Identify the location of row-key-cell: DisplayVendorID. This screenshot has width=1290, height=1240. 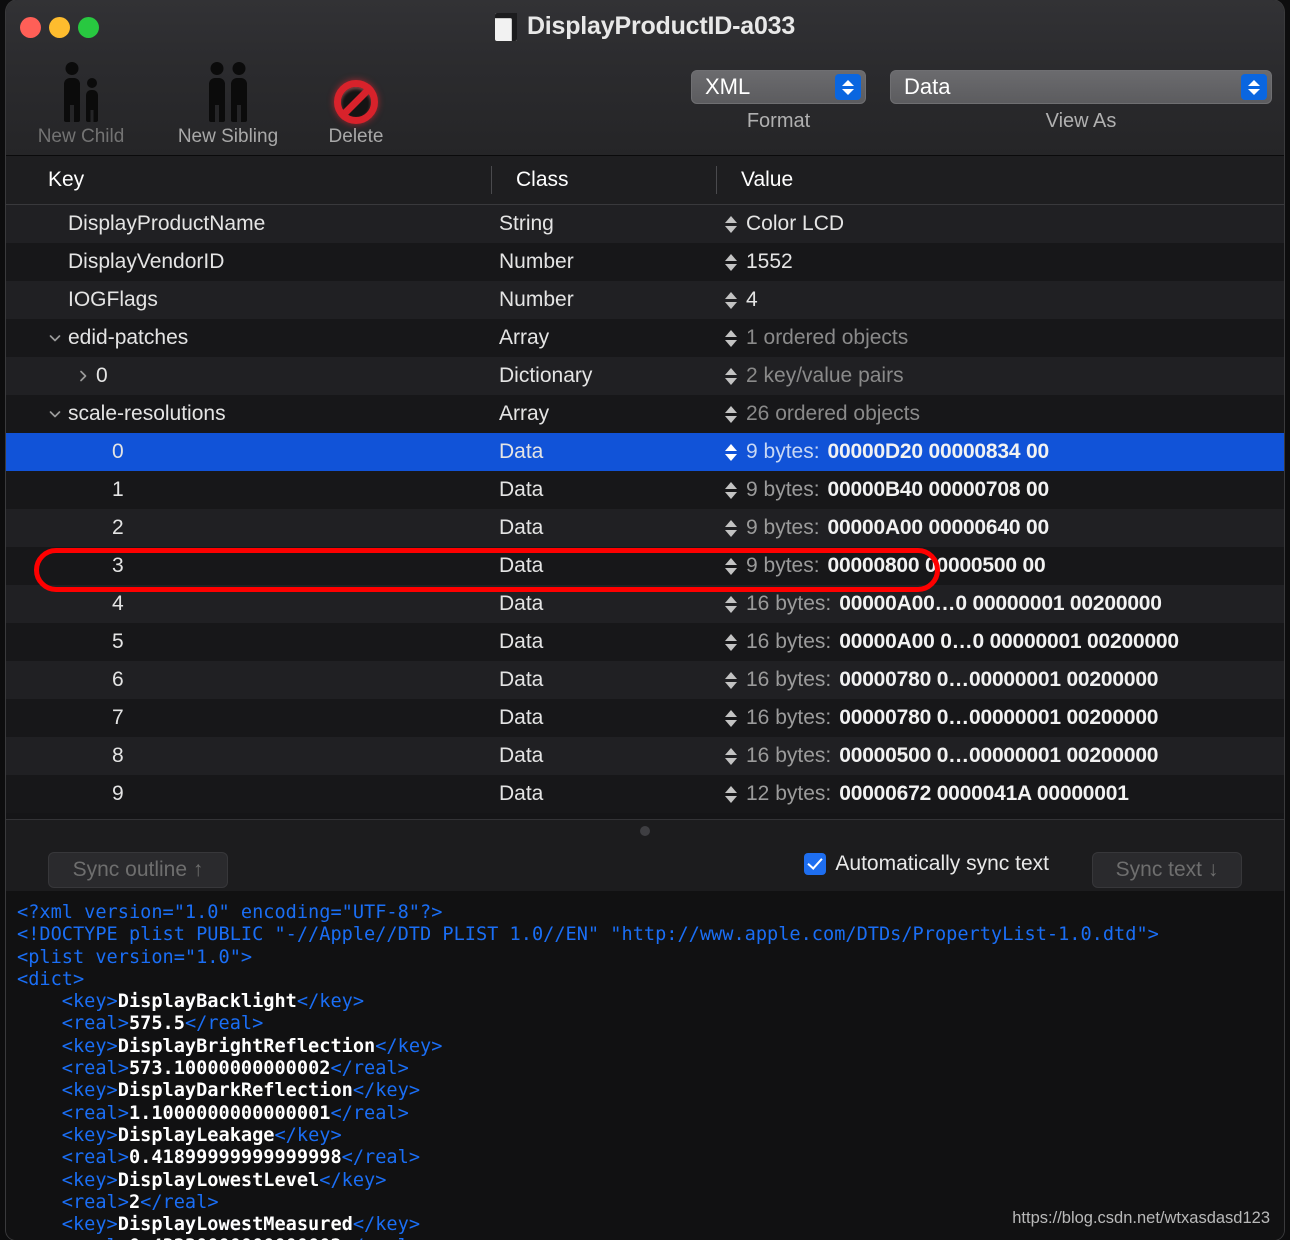
(248, 262).